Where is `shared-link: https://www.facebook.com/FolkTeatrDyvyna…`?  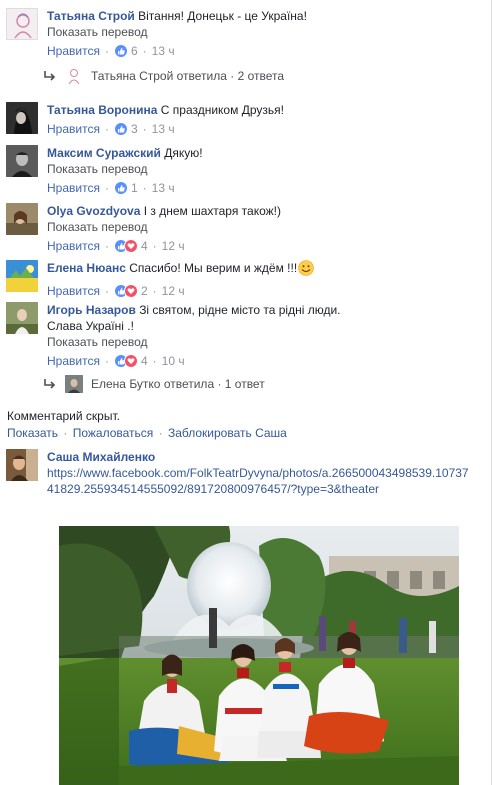
shared-link: https://www.facebook.com/FolkTeatrDyvyna… is located at coordinates (263, 481).